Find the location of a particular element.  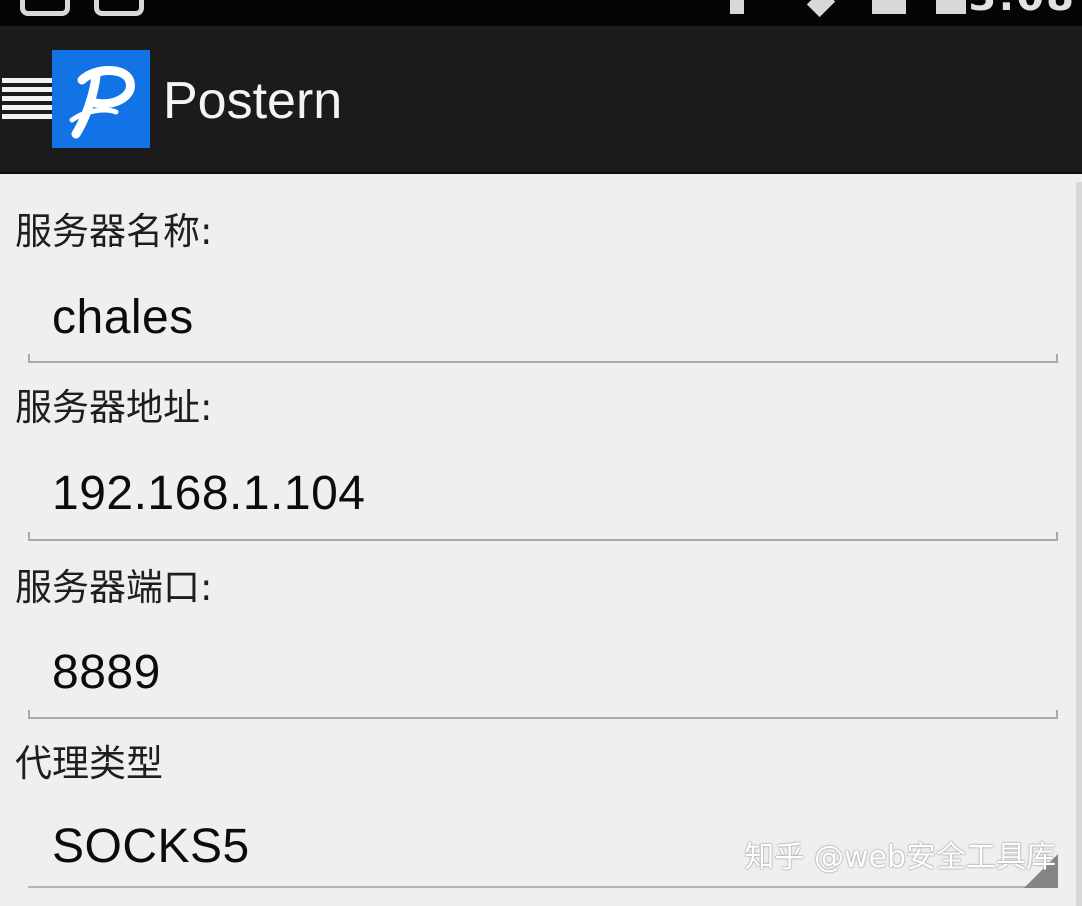

scrollbar is located at coordinates (1079, 544).